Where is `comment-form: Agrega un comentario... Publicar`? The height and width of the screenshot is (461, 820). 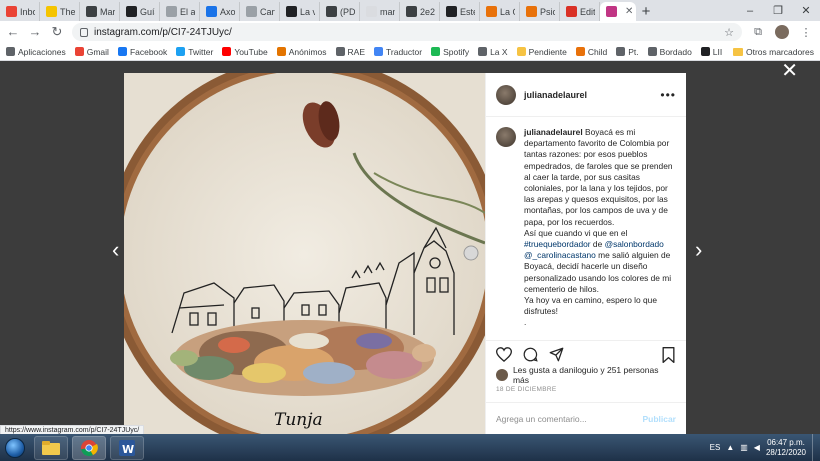 comment-form: Agrega un comentario... Publicar is located at coordinates (586, 418).